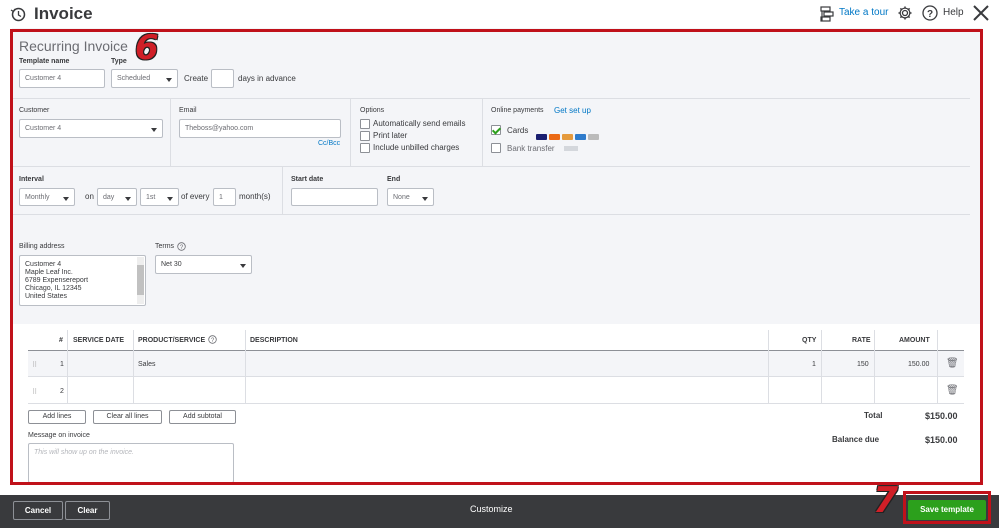  Describe the element at coordinates (572, 110) in the screenshot. I see `get-set-up-link: Get set up` at that location.